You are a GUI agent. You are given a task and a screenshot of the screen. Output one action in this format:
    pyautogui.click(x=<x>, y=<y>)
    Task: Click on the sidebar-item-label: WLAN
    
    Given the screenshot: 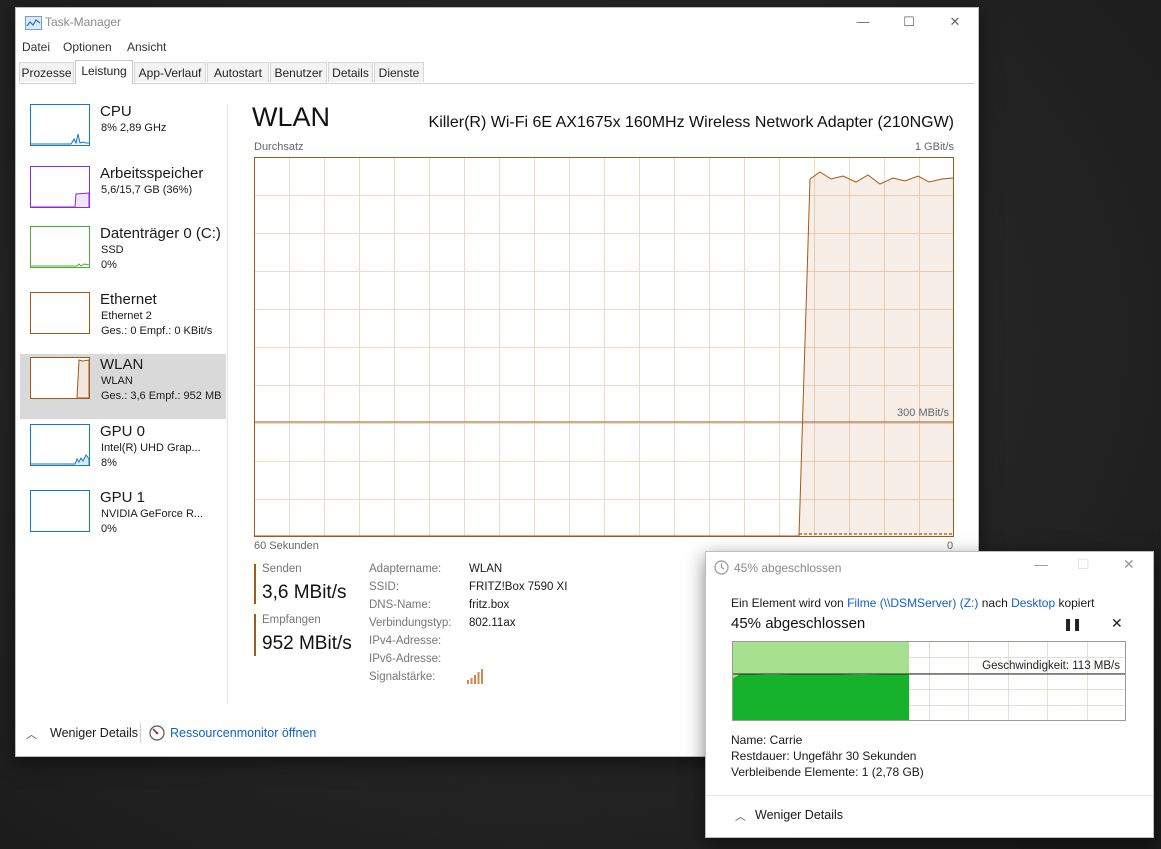 What is the action you would take?
    pyautogui.click(x=122, y=364)
    